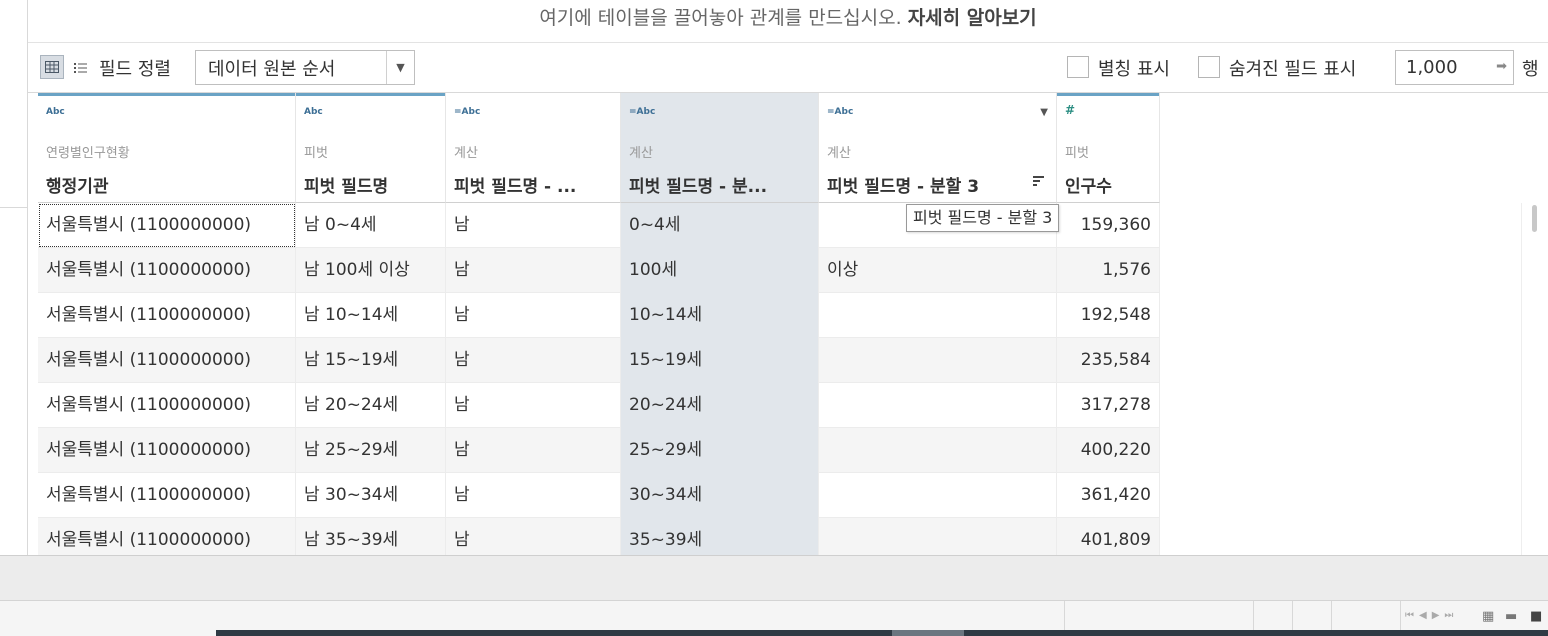 Image resolution: width=1548 pixels, height=636 pixels. What do you see at coordinates (774, 577) in the screenshot?
I see `bottom-pane` at bounding box center [774, 577].